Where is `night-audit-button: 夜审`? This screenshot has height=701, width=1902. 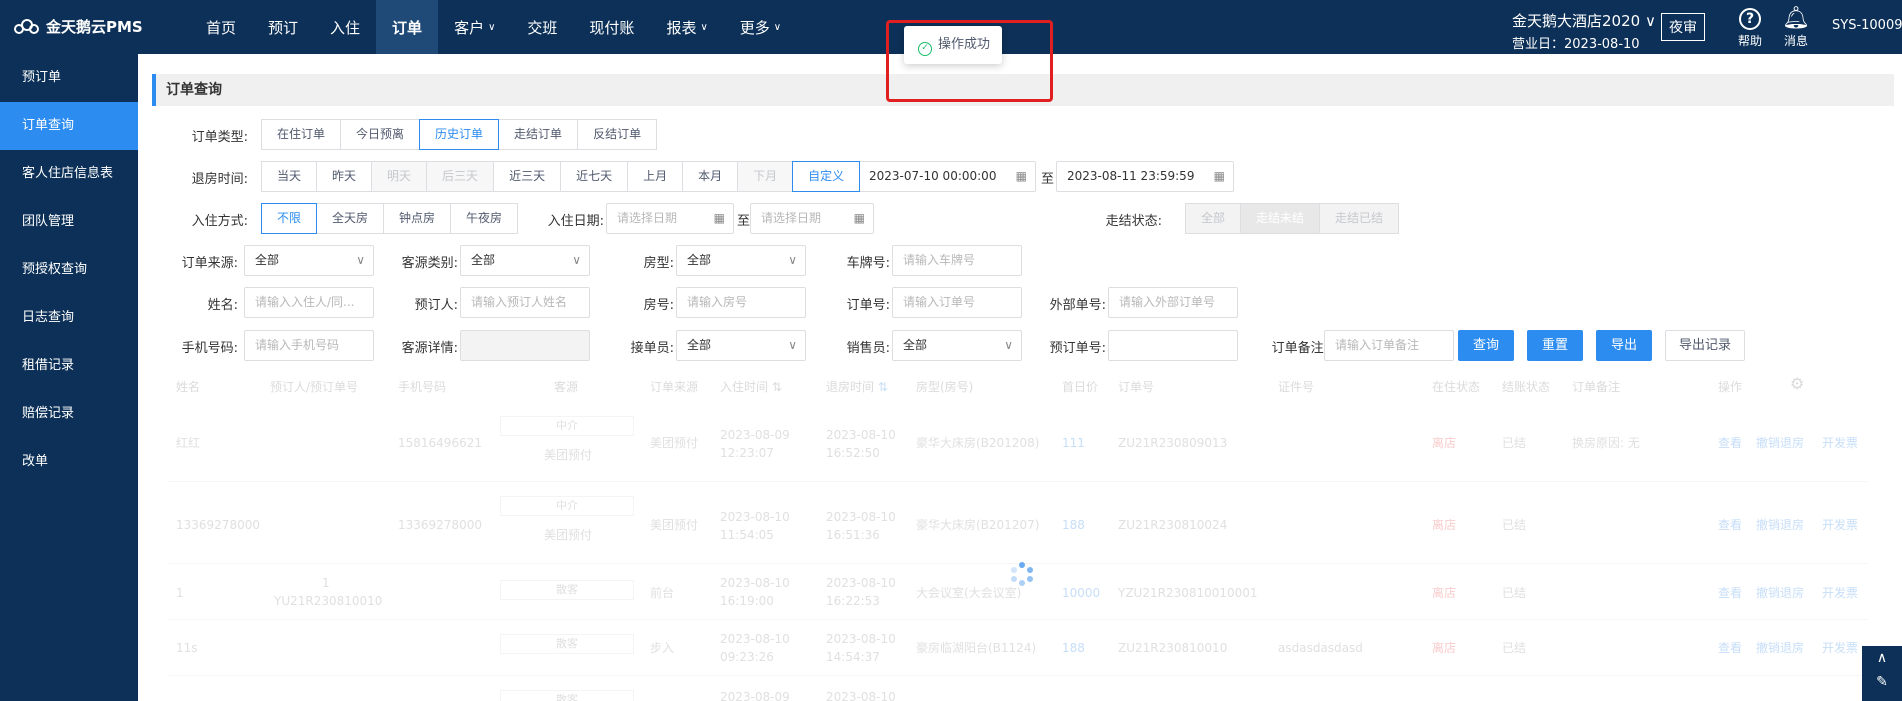 night-audit-button: 夜审 is located at coordinates (1683, 27).